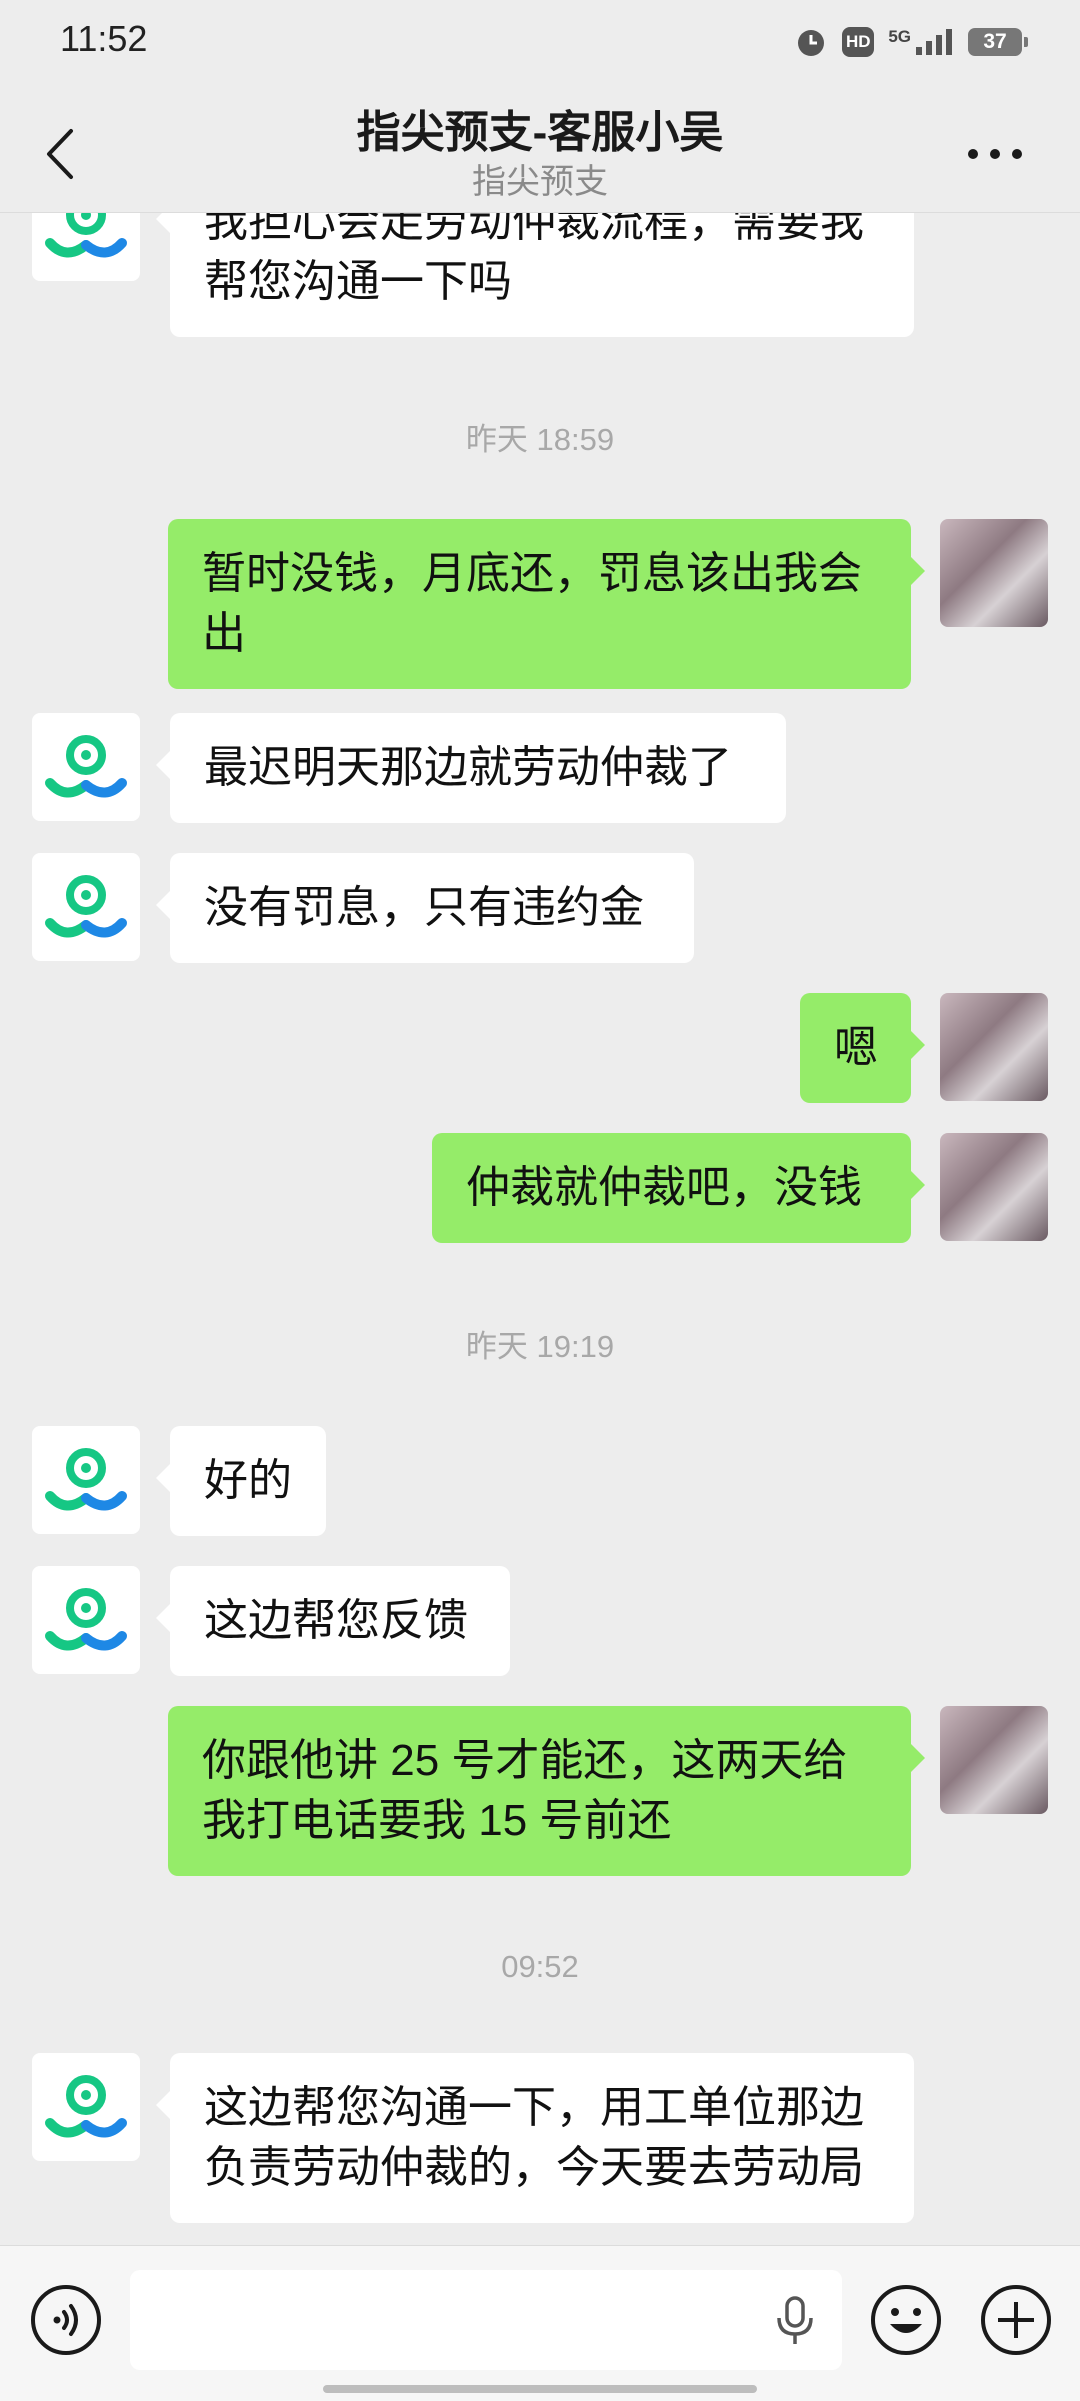  What do you see at coordinates (540, 1346) in the screenshot?
I see `timestamp: 昨天 19:19` at bounding box center [540, 1346].